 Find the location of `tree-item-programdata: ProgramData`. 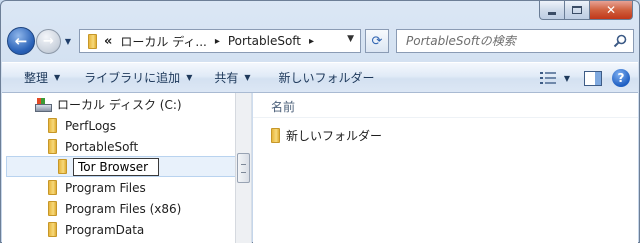

tree-item-programdata: ProgramData is located at coordinates (119, 229).